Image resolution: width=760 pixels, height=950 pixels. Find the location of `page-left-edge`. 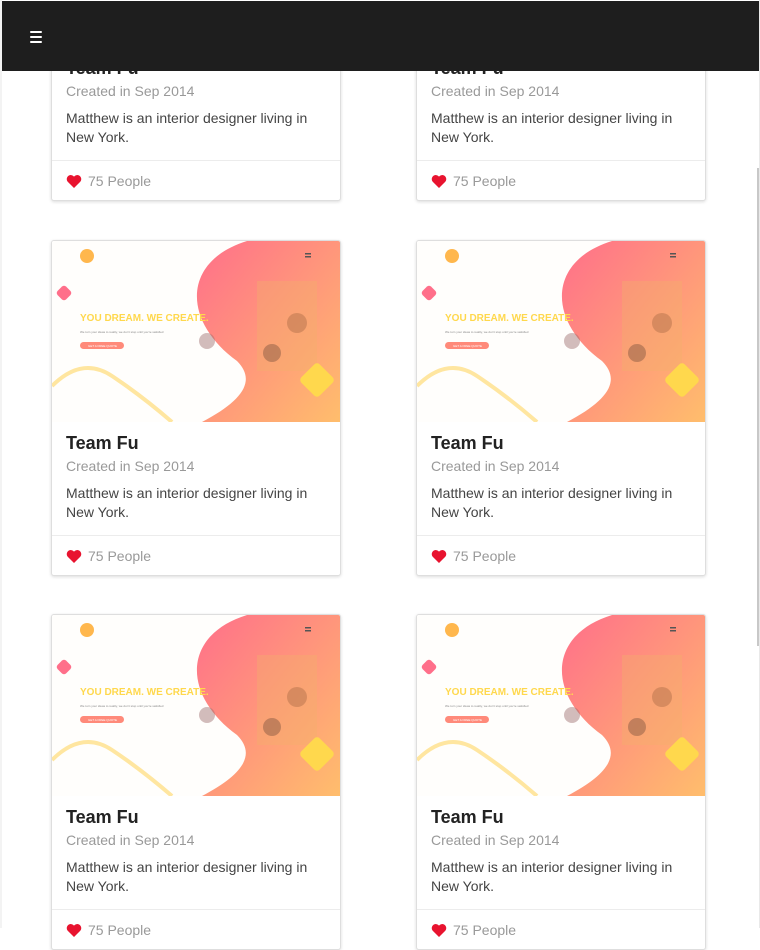

page-left-edge is located at coordinates (1, 464).